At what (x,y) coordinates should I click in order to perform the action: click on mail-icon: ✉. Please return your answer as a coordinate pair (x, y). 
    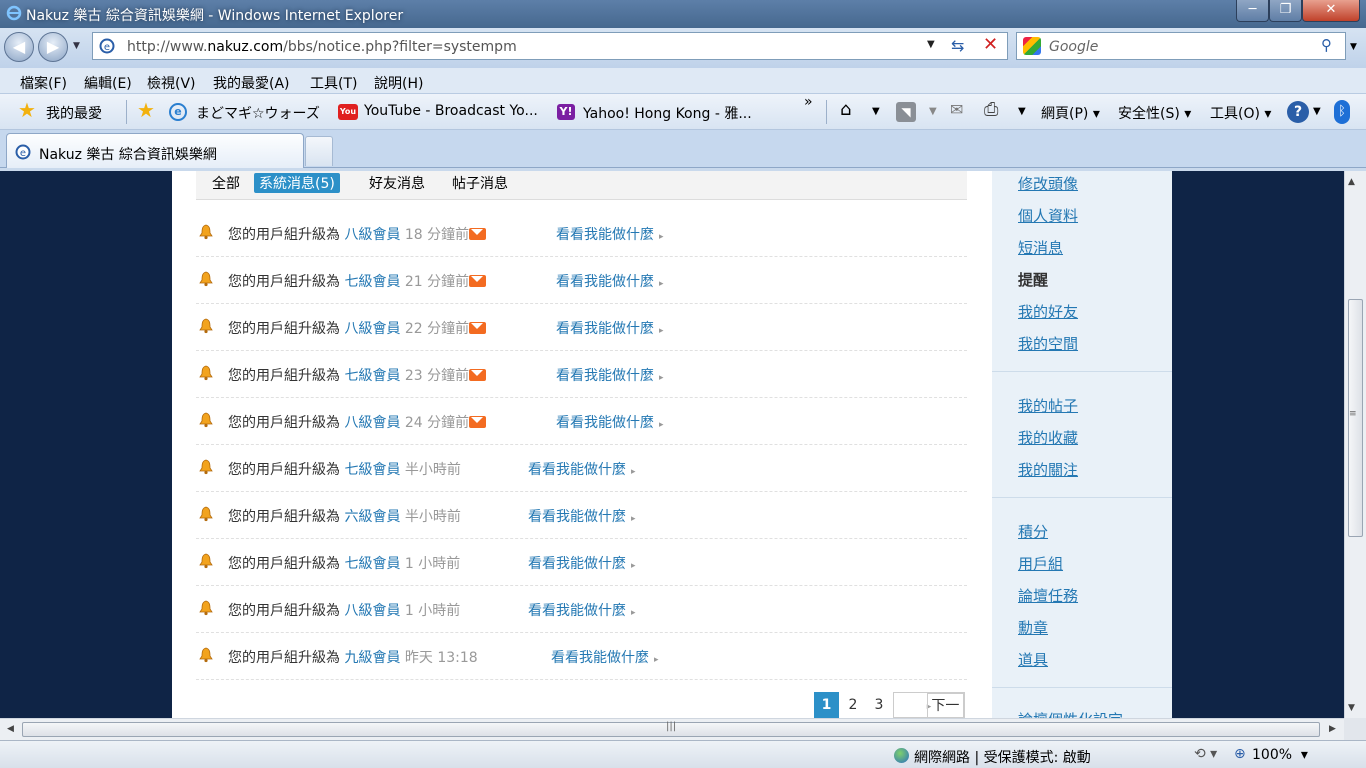
    Looking at the image, I should click on (956, 109).